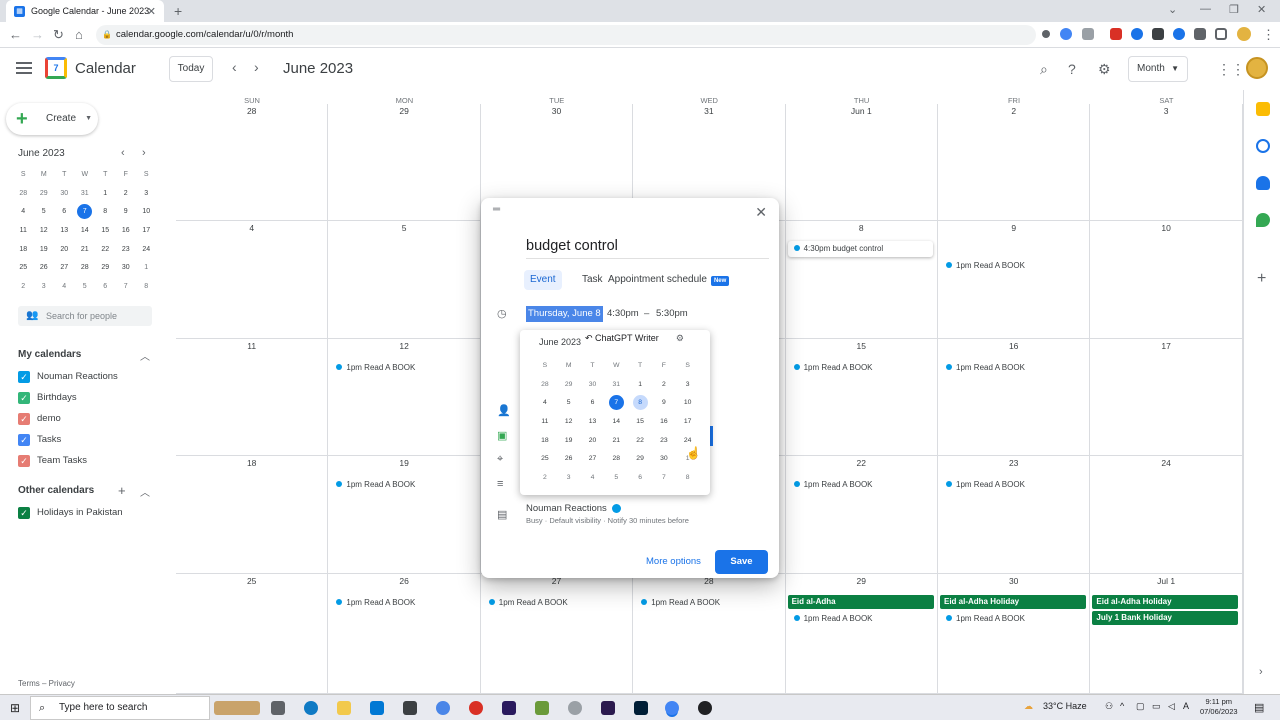  What do you see at coordinates (1109, 706) in the screenshot?
I see `people-tray-icon: ⚇` at bounding box center [1109, 706].